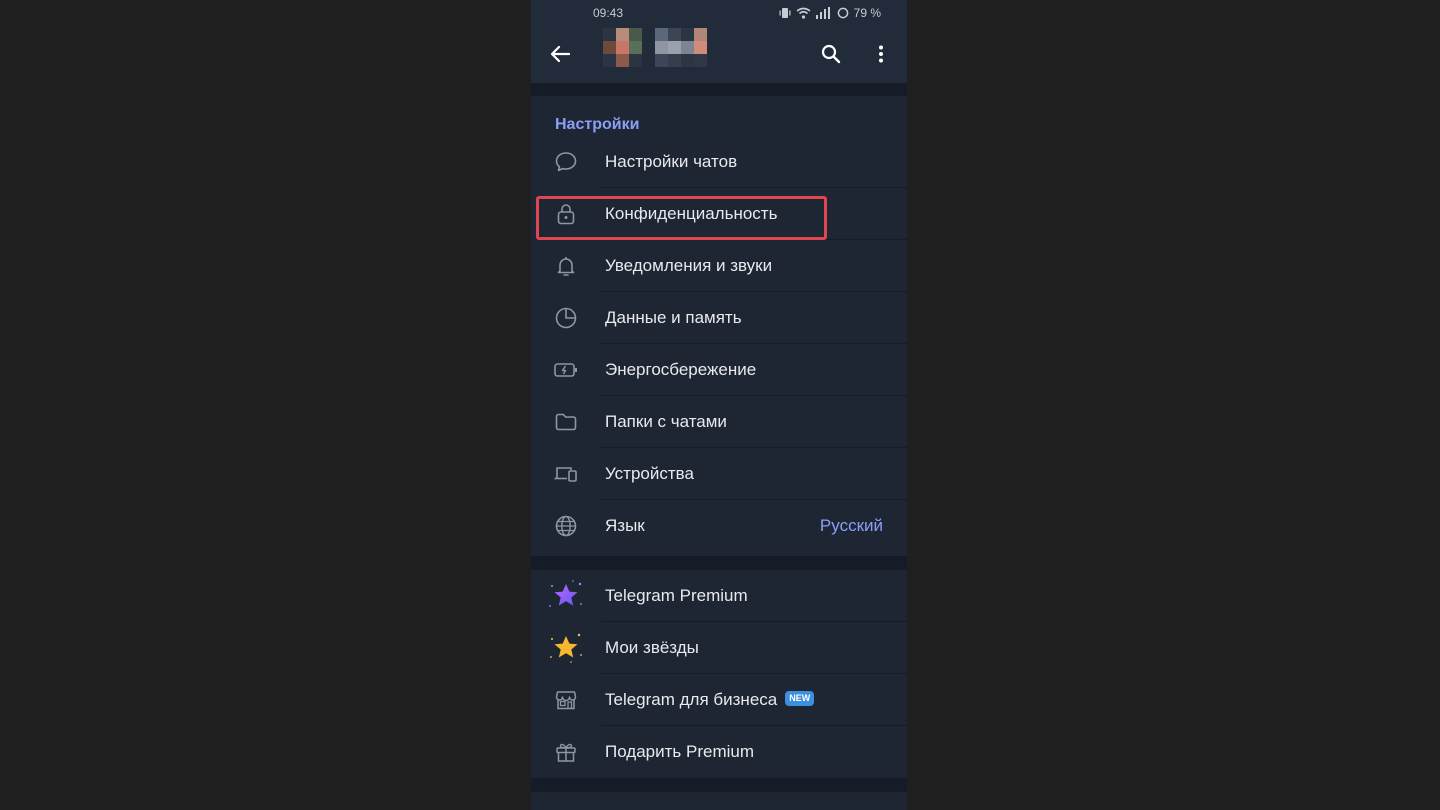  I want to click on settings-item-power: Энергосбережение, so click(719, 370).